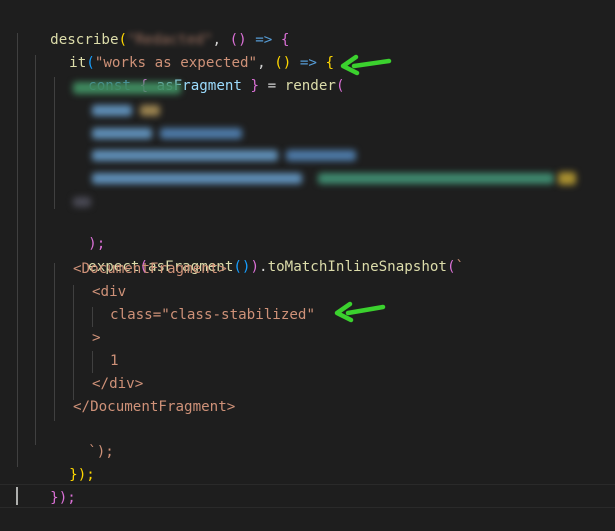 This screenshot has width=615, height=531. Describe the element at coordinates (152, 27) in the screenshot. I see `code-line-describe: describe("Redacted", () => {` at that location.